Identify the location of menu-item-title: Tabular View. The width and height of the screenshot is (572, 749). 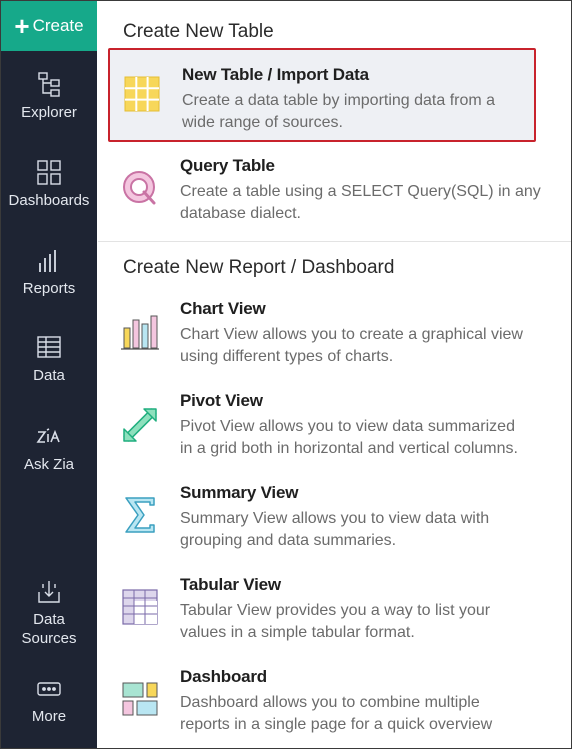
(230, 584).